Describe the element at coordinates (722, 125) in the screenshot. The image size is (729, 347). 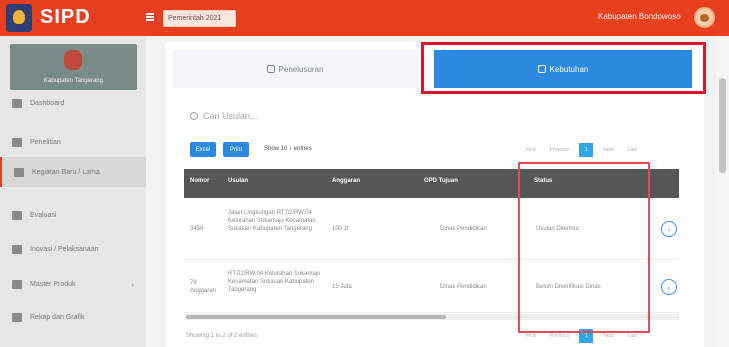
I see `vertical-scroll-thumb` at that location.